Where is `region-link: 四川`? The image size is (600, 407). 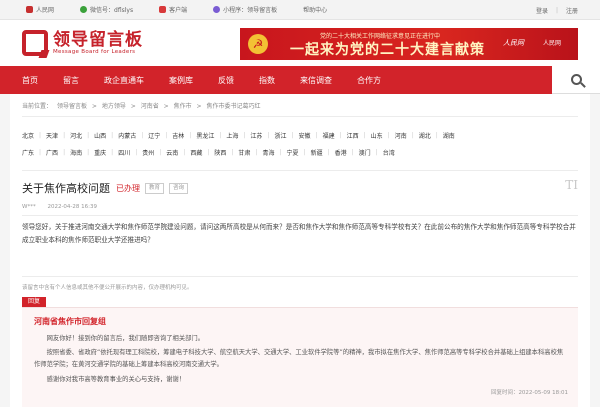 region-link: 四川 is located at coordinates (124, 152).